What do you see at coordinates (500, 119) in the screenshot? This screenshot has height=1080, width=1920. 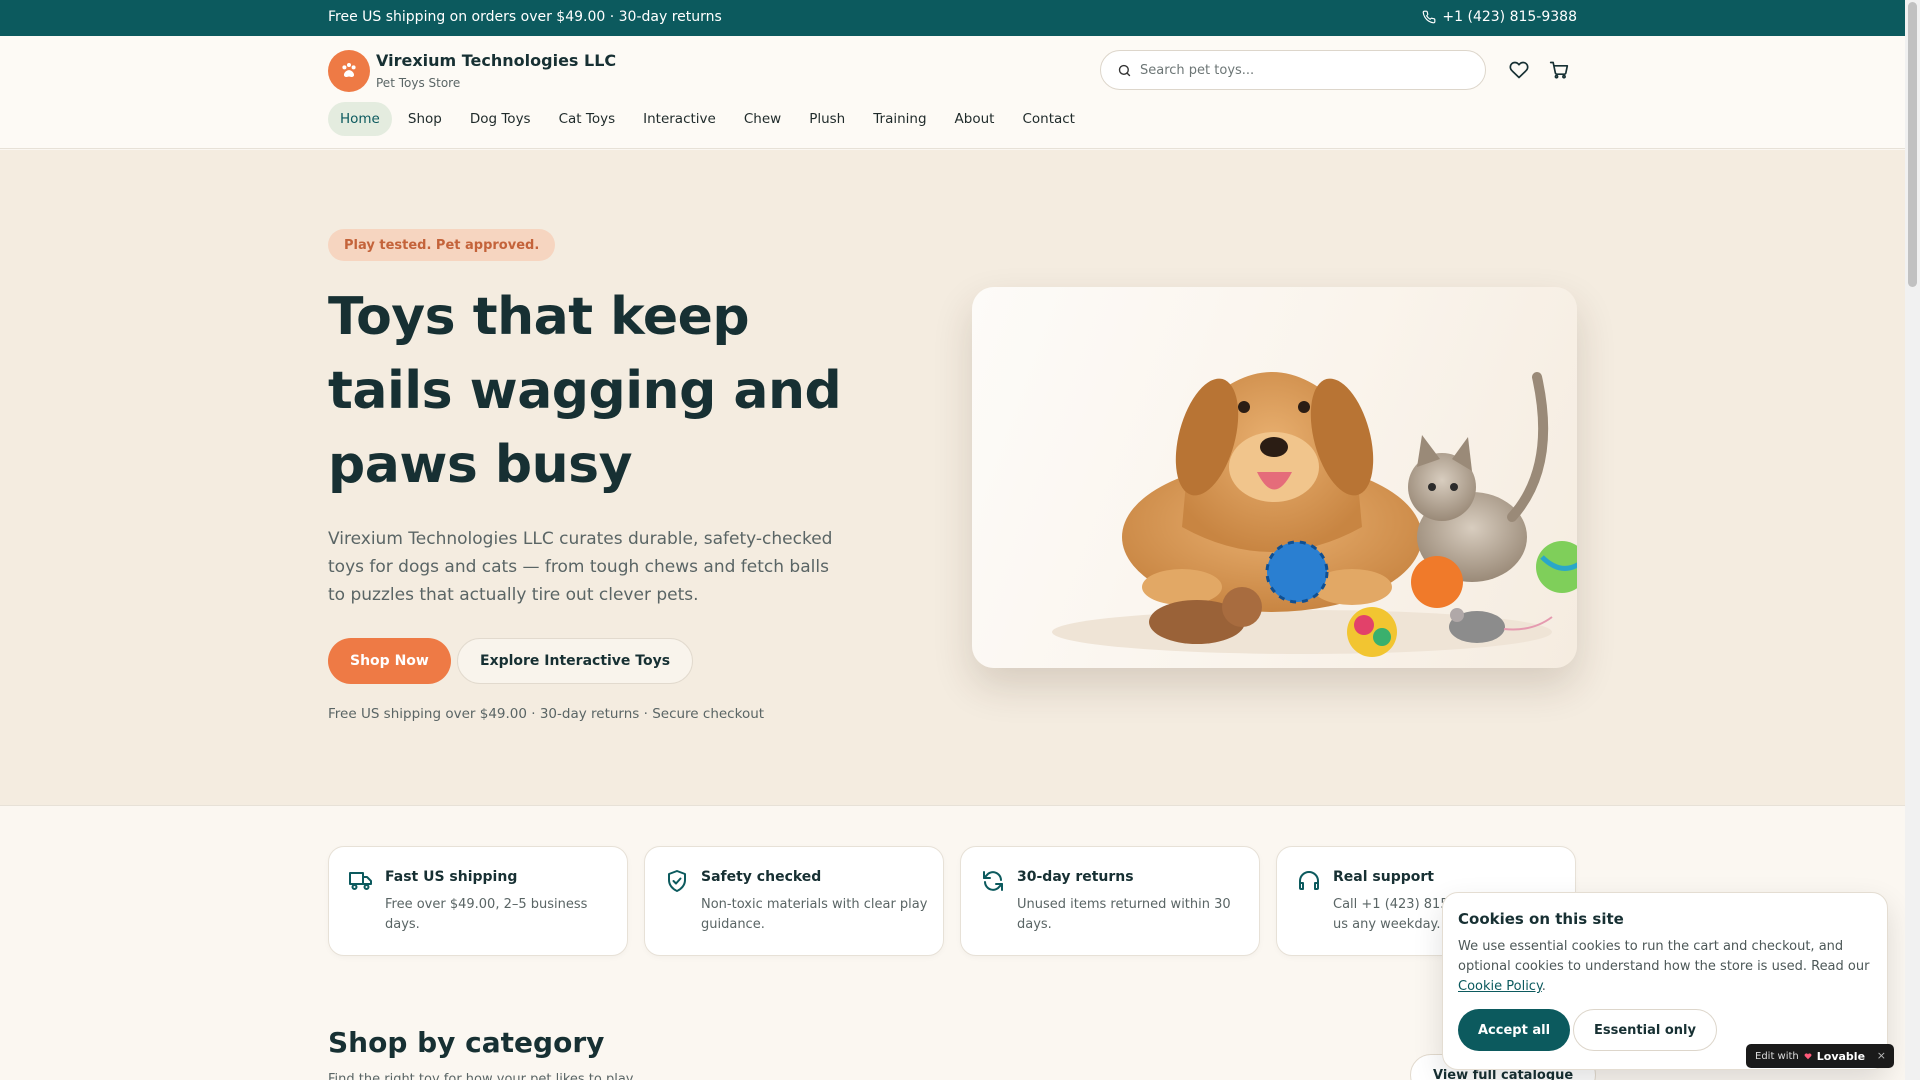 I see `nav-dog-toys: Dog Toys` at bounding box center [500, 119].